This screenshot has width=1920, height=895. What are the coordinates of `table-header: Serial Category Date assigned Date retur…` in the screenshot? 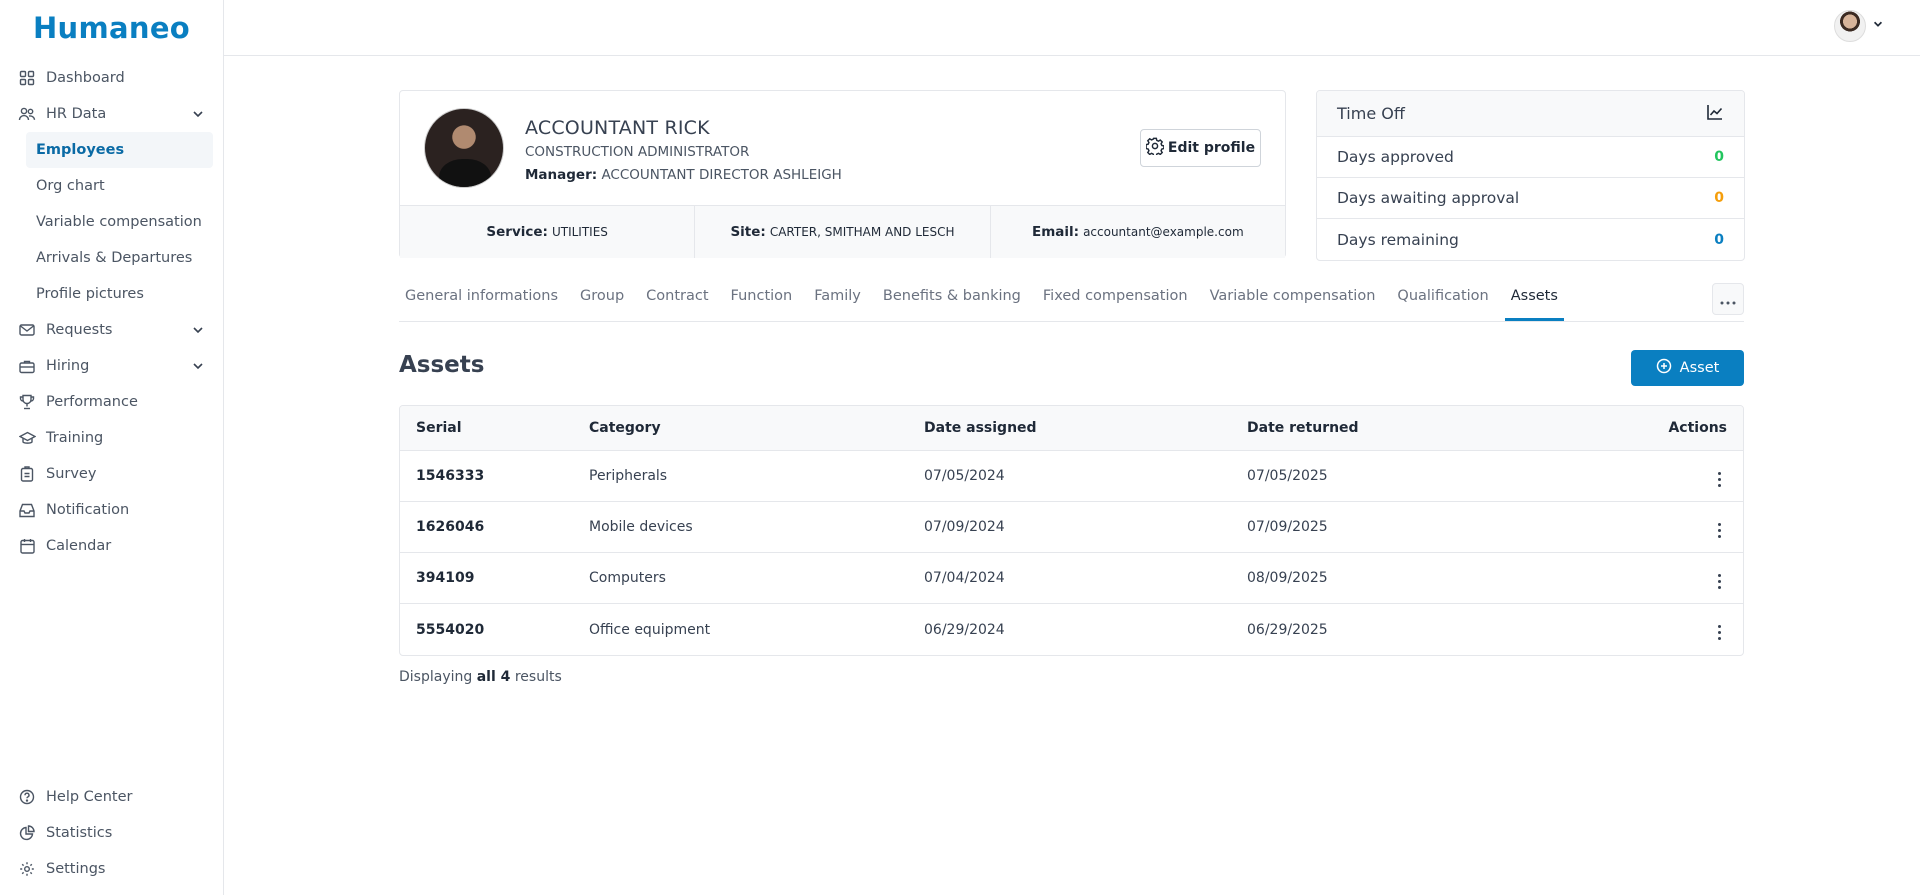 It's located at (1071, 428).